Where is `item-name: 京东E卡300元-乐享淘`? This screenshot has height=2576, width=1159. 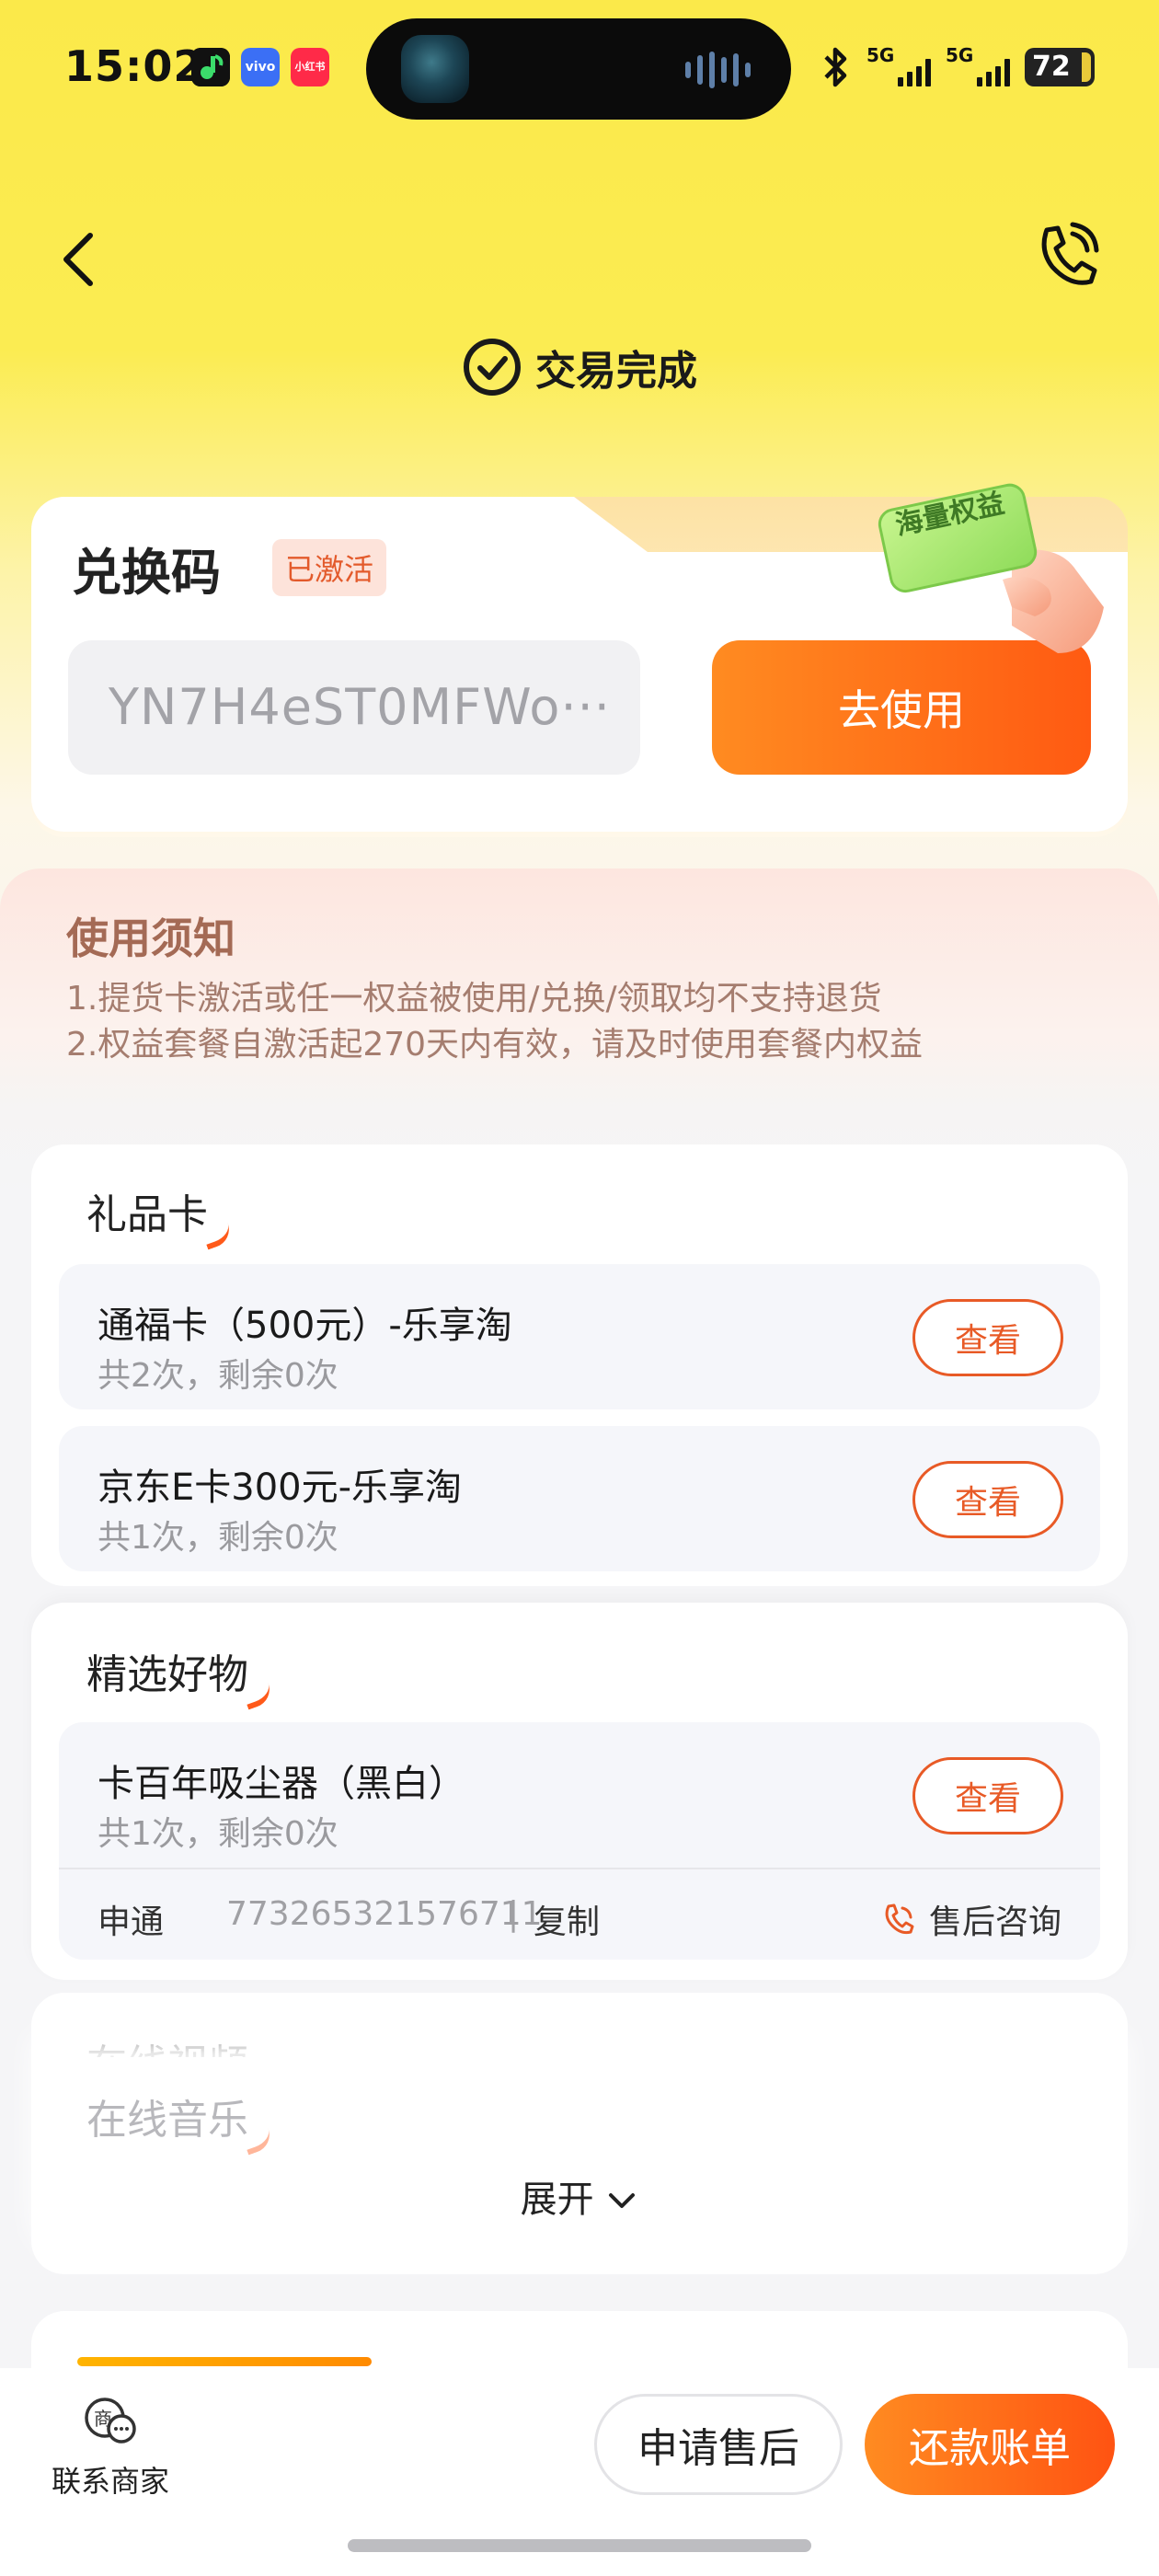 item-name: 京东E卡300元-乐享淘 is located at coordinates (280, 1487).